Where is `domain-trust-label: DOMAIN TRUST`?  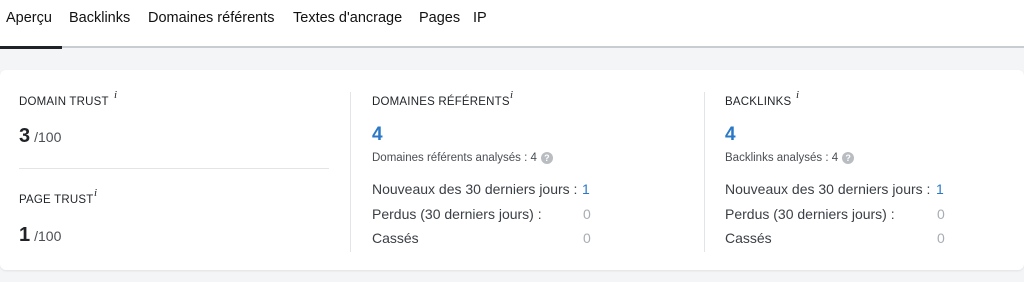
domain-trust-label: DOMAIN TRUST is located at coordinates (64, 102).